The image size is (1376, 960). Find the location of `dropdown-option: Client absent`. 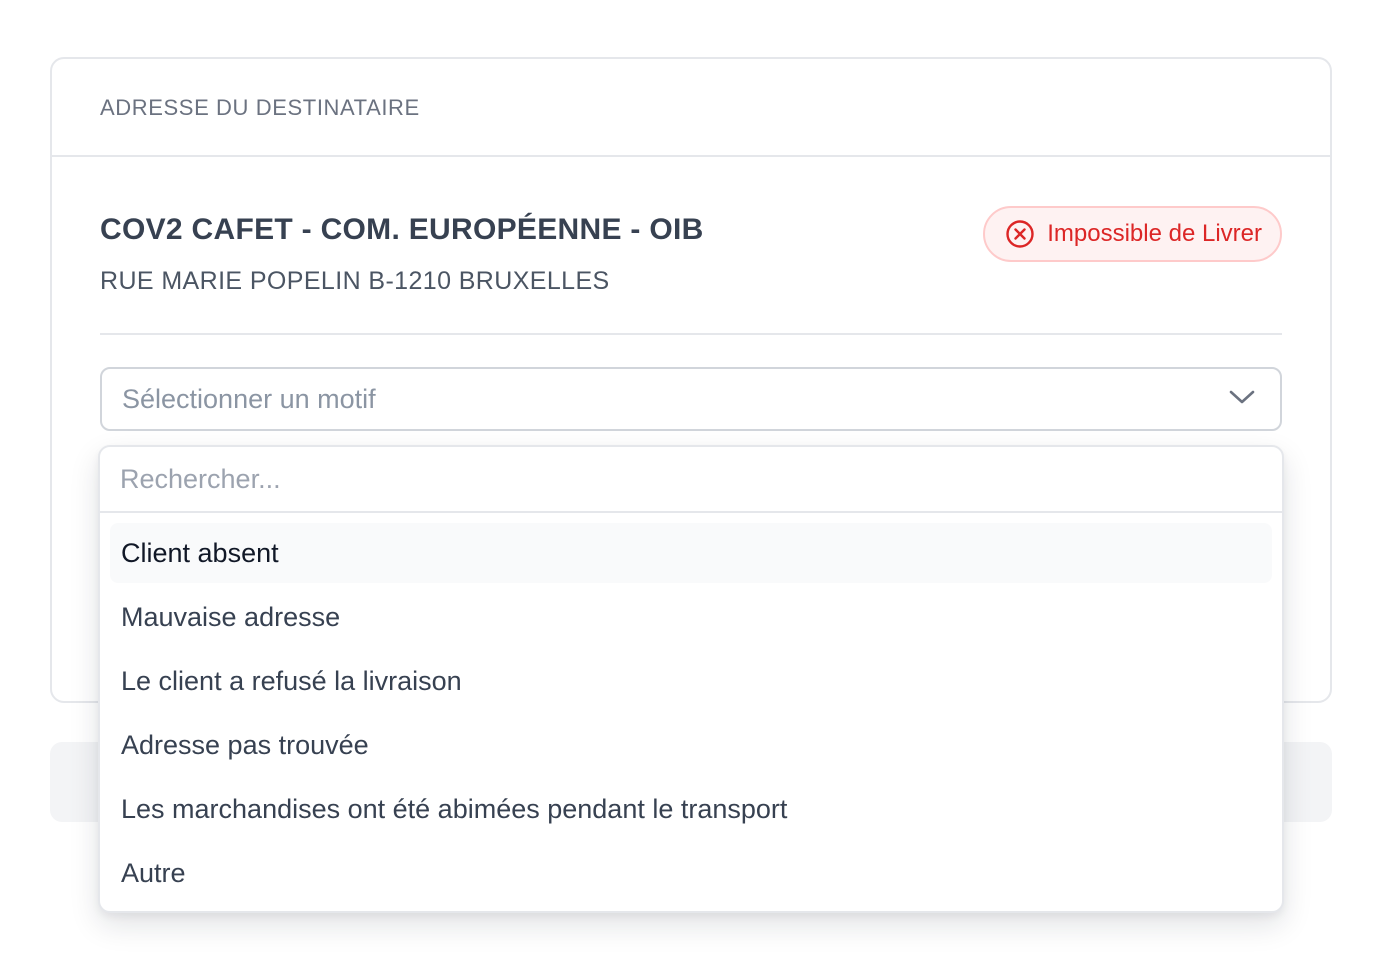

dropdown-option: Client absent is located at coordinates (691, 553).